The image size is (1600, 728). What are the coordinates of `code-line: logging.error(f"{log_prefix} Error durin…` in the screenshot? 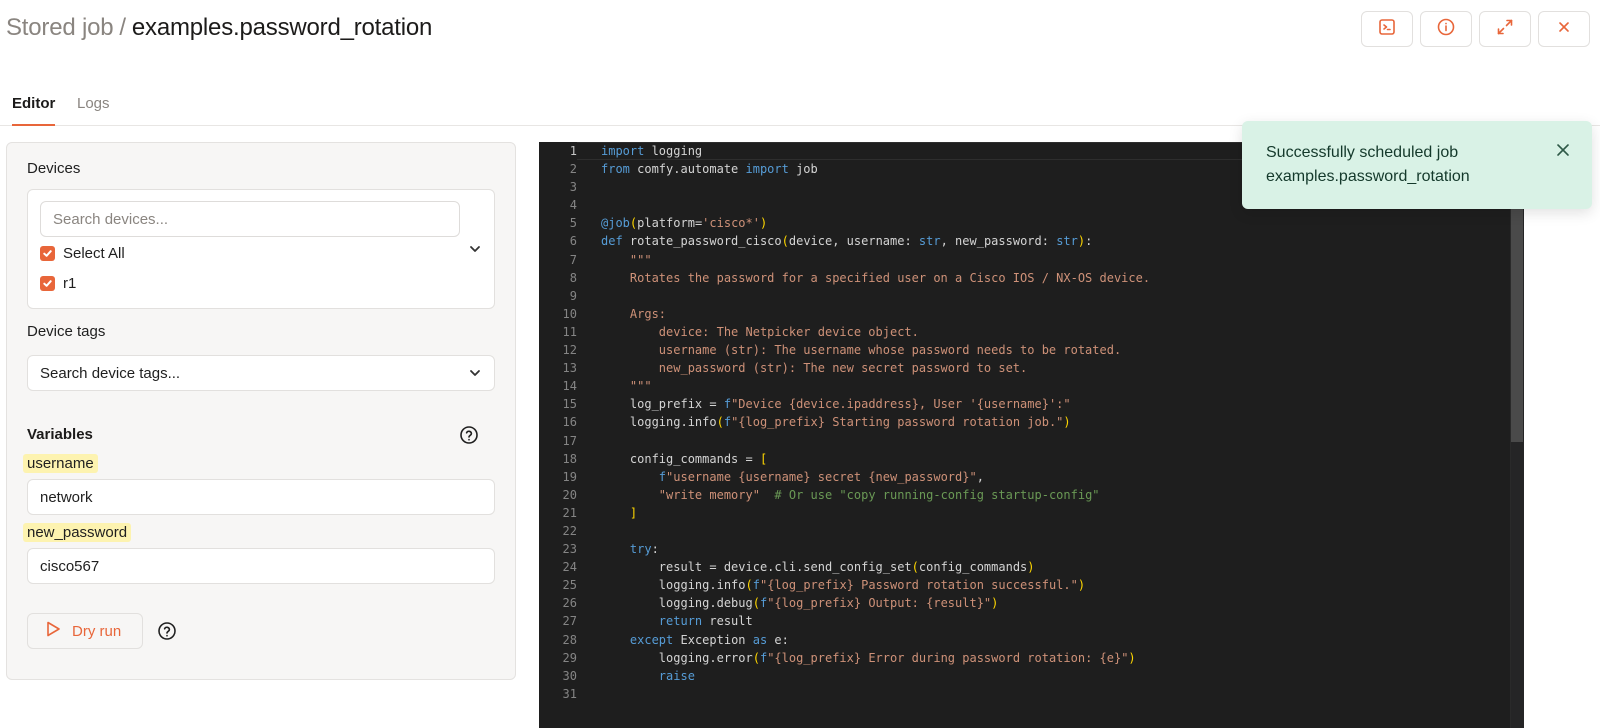 It's located at (1055, 658).